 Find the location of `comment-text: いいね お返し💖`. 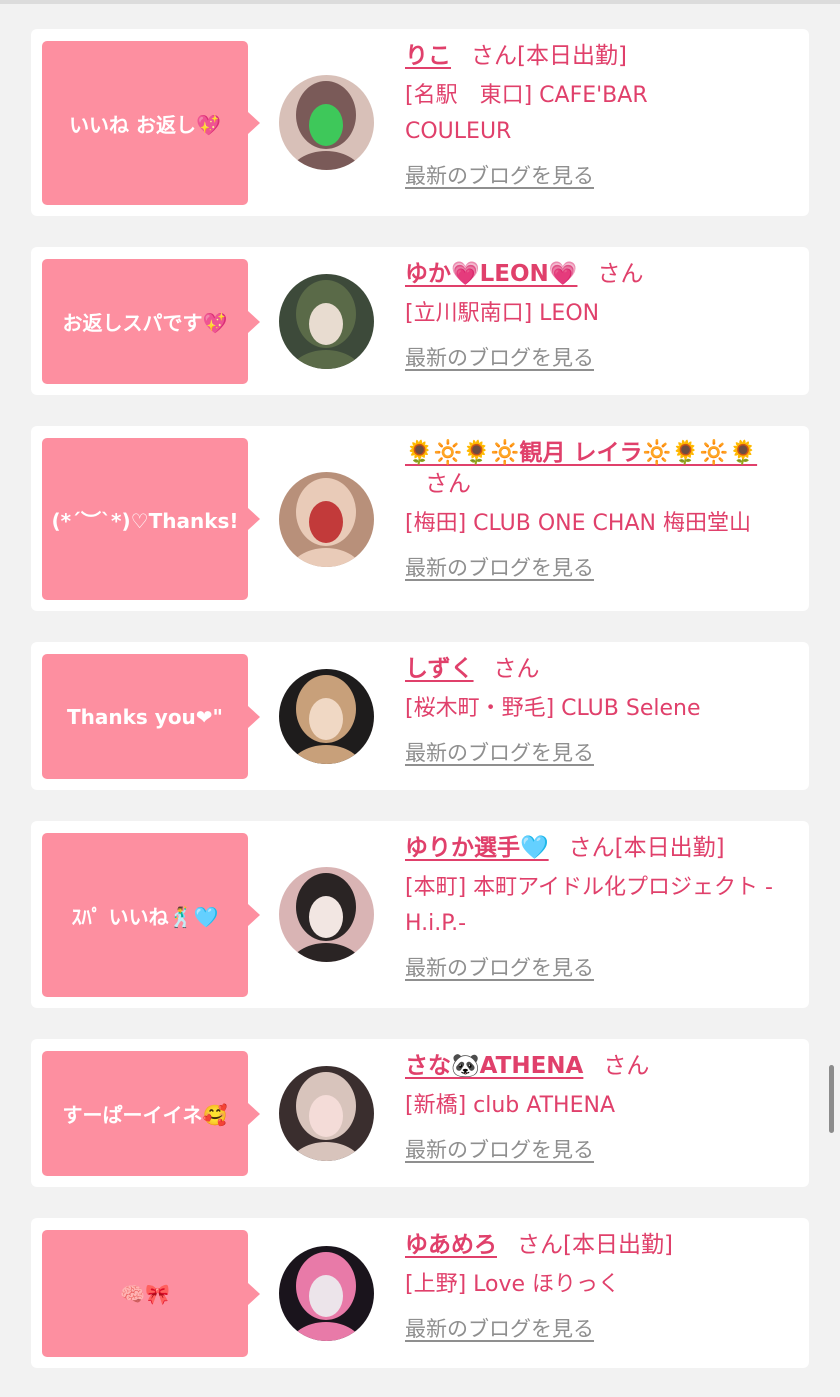

comment-text: いいね お返し💖 is located at coordinates (145, 124).